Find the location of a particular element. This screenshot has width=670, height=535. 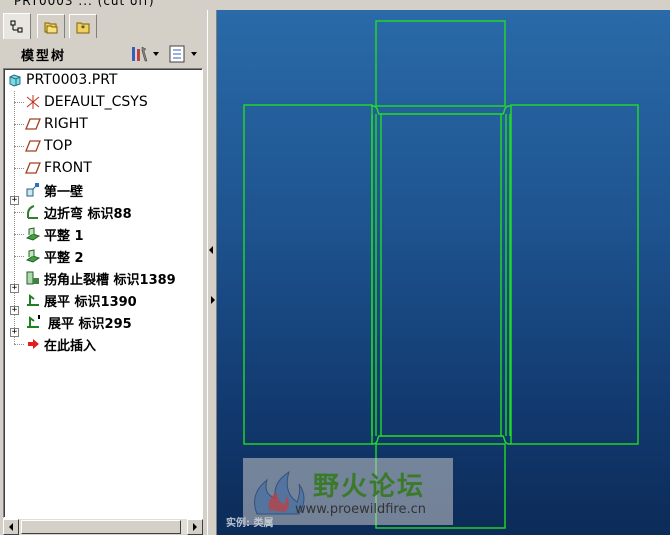

panel-splitter is located at coordinates (212, 272).